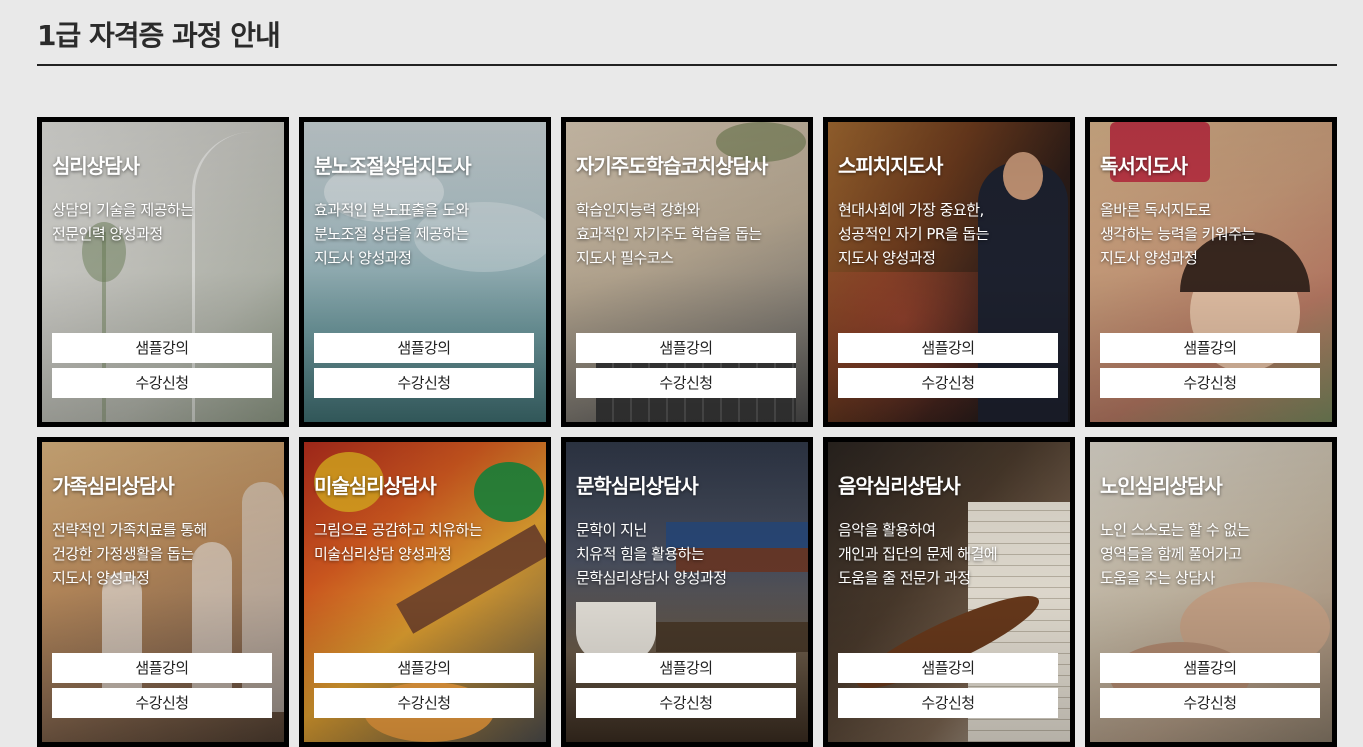 The image size is (1363, 747). I want to click on card-desc-line: 현대사회에 가장 중요한,, so click(911, 210).